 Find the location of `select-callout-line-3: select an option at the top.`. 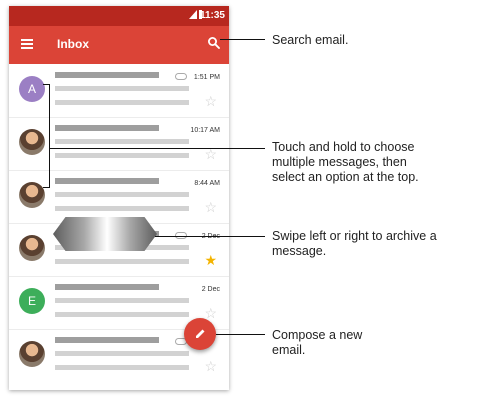

select-callout-line-3: select an option at the top. is located at coordinates (345, 177).